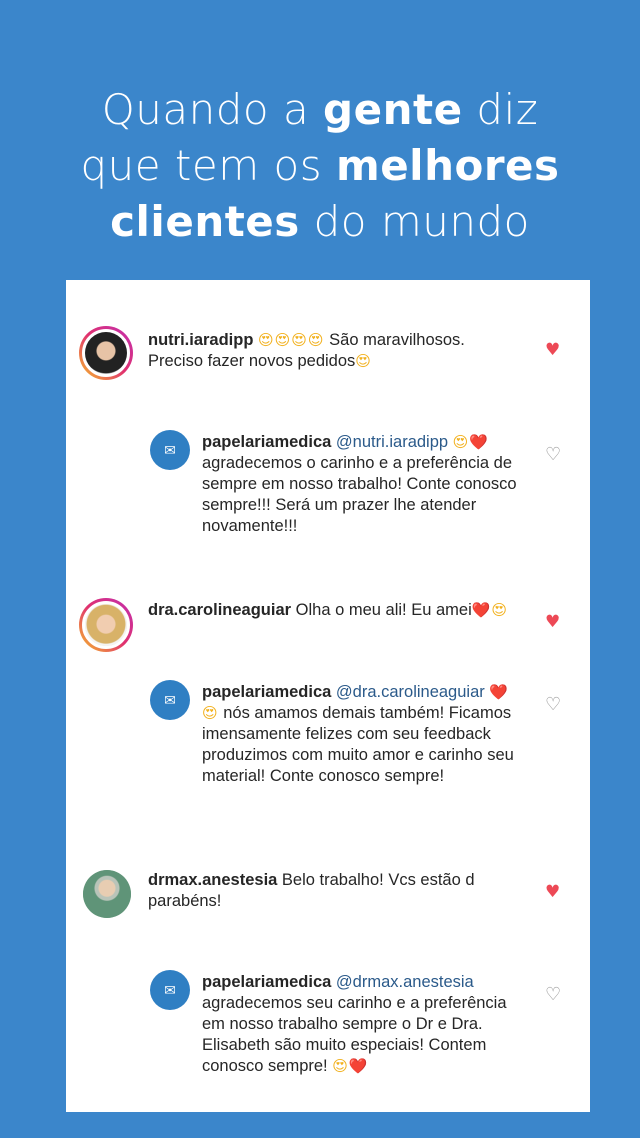  I want to click on comment-username: dra.carolineaguiar, so click(219, 610).